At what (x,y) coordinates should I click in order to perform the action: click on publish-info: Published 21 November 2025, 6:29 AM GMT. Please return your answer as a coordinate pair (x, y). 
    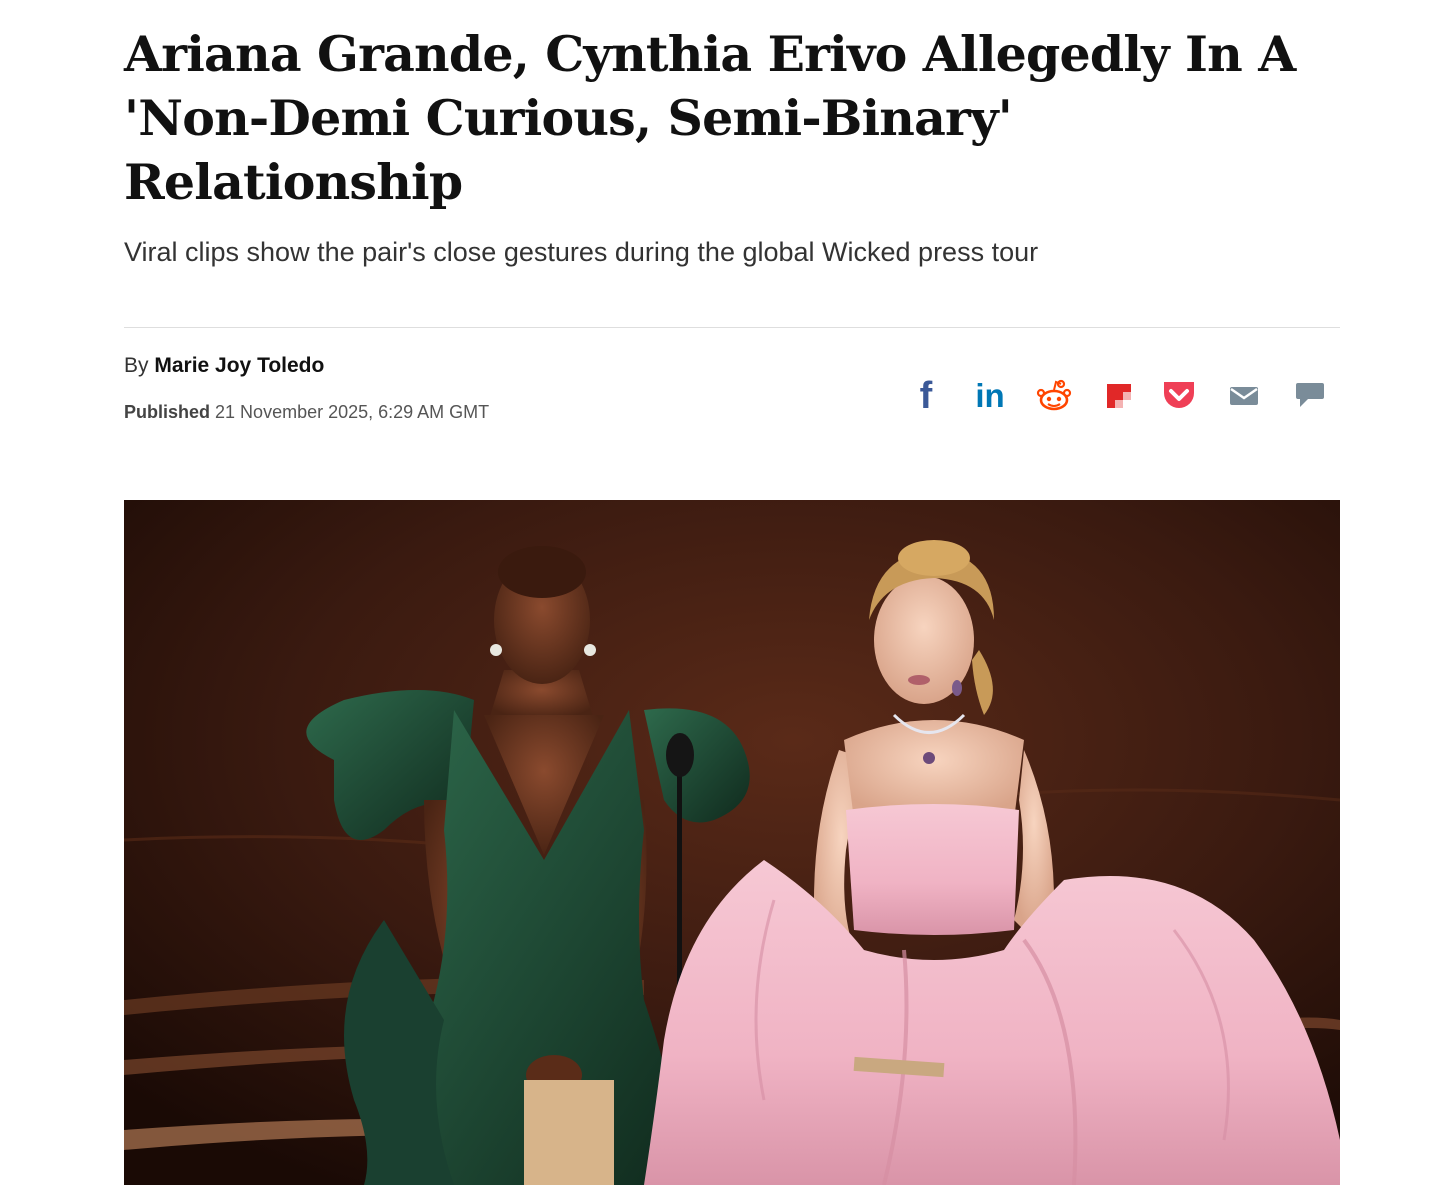
    Looking at the image, I should click on (306, 412).